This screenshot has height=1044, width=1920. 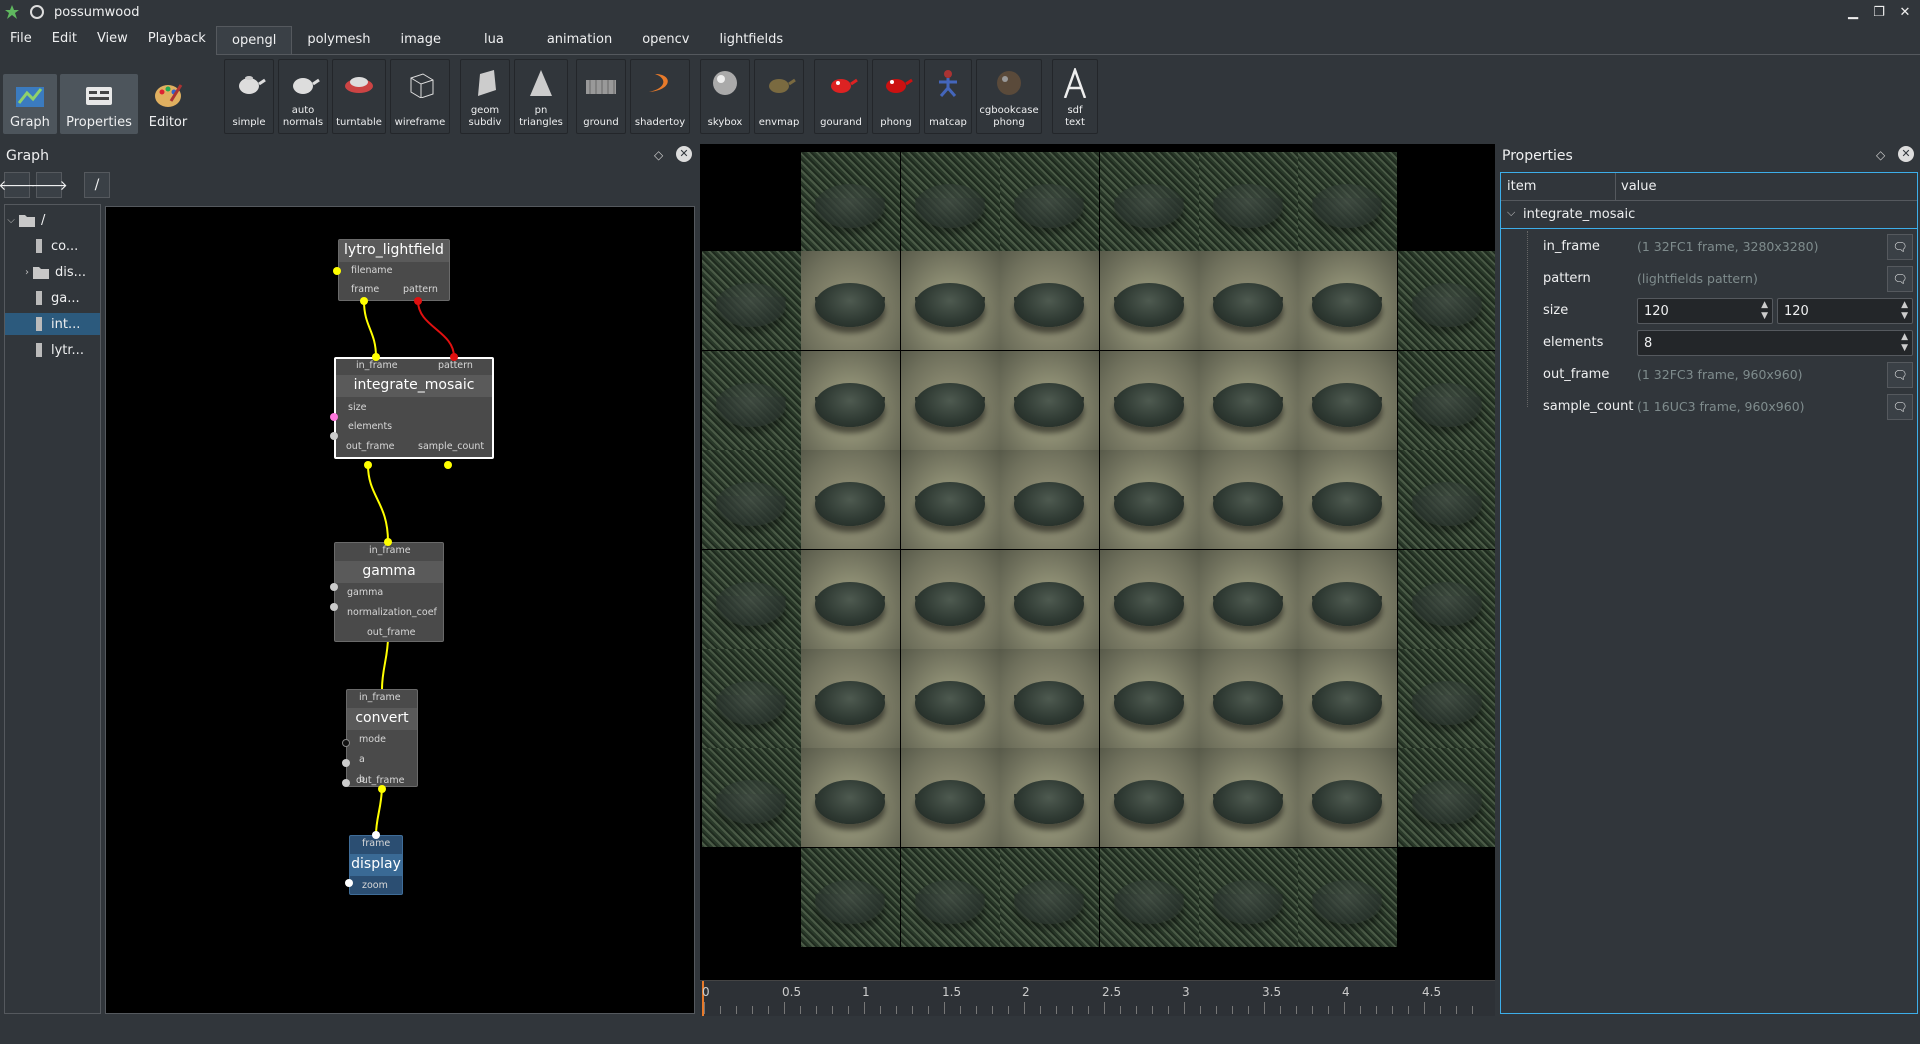 I want to click on tool-skybox-button: skybox, so click(x=725, y=96).